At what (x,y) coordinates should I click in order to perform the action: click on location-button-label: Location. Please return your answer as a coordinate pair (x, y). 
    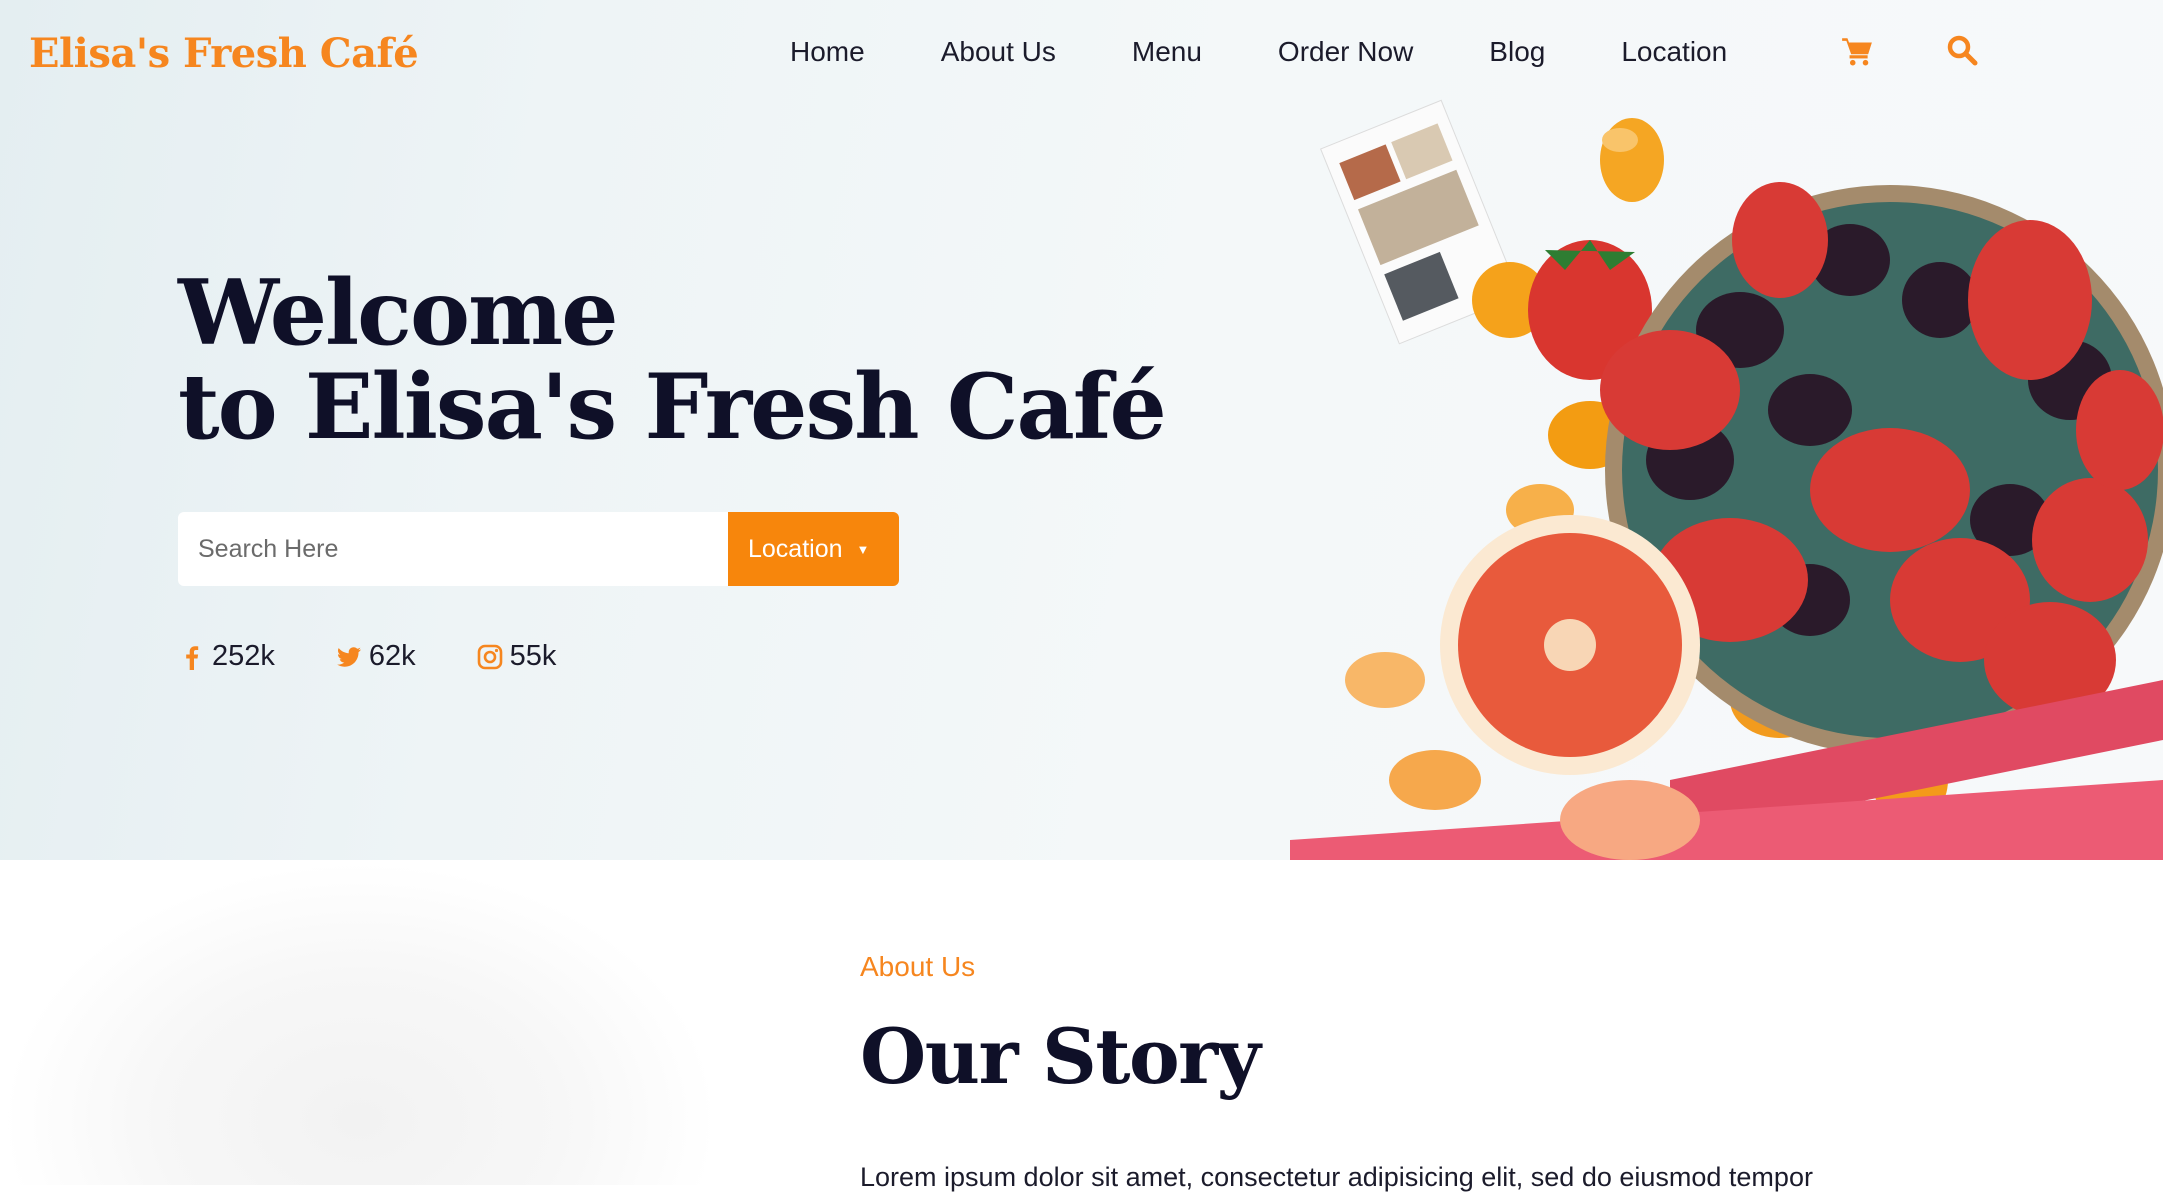
    Looking at the image, I should click on (795, 548).